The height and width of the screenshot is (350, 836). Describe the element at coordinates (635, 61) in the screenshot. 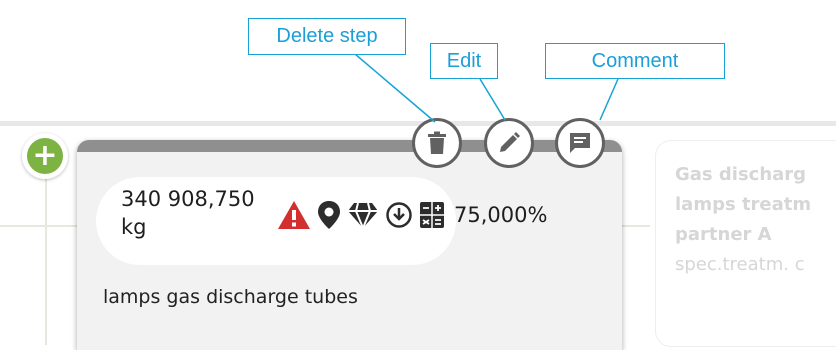

I see `comment-callout: Comment` at that location.